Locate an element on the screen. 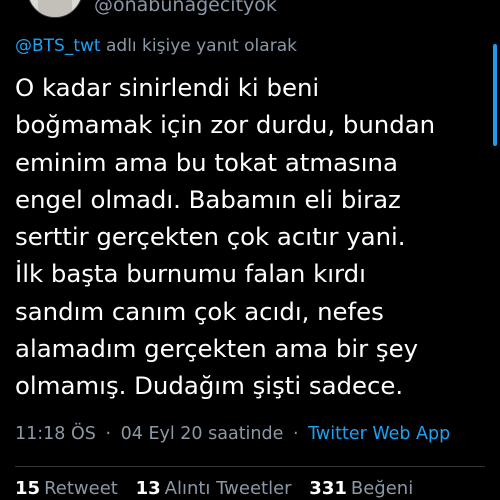 This screenshot has width=500, height=500. tweet-text-line: engel olmadı. Babamın eli biraz is located at coordinates (208, 199).